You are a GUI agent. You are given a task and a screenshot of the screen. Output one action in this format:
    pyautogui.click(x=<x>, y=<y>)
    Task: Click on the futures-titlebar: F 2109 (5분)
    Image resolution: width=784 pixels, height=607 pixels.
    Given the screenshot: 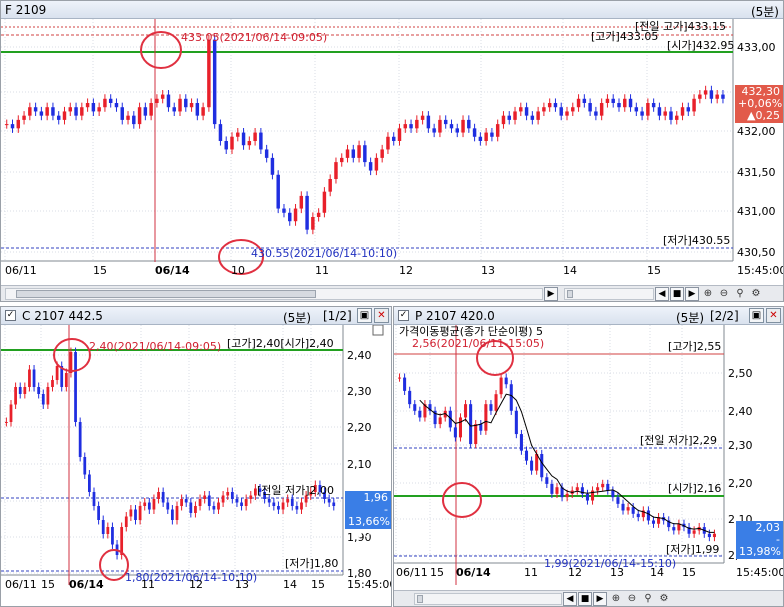 What is the action you would take?
    pyautogui.click(x=392, y=10)
    